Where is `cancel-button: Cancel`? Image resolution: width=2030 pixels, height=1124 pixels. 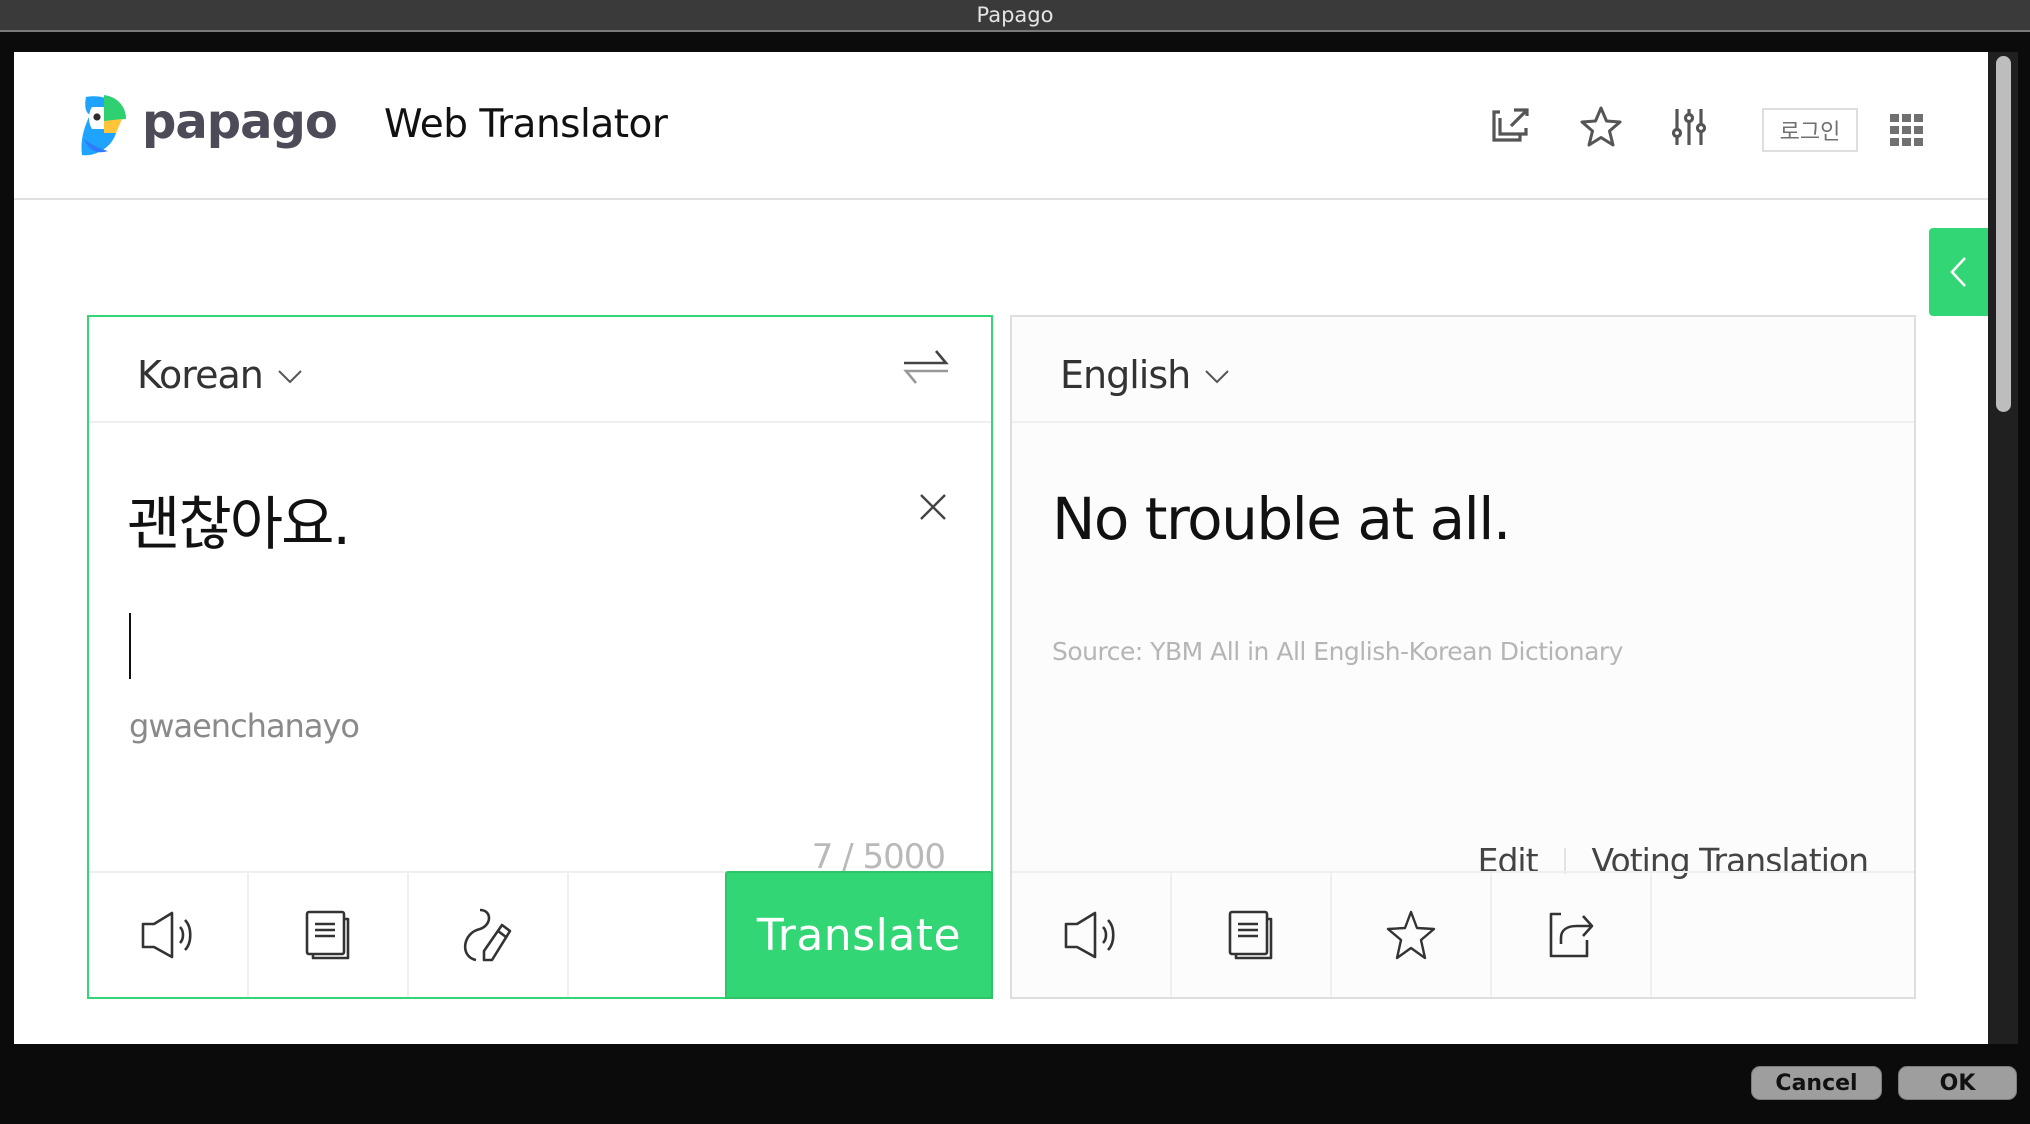
cancel-button: Cancel is located at coordinates (1816, 1083).